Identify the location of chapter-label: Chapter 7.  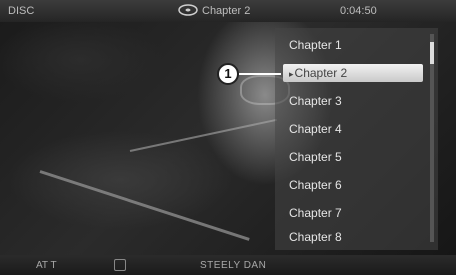
(315, 213).